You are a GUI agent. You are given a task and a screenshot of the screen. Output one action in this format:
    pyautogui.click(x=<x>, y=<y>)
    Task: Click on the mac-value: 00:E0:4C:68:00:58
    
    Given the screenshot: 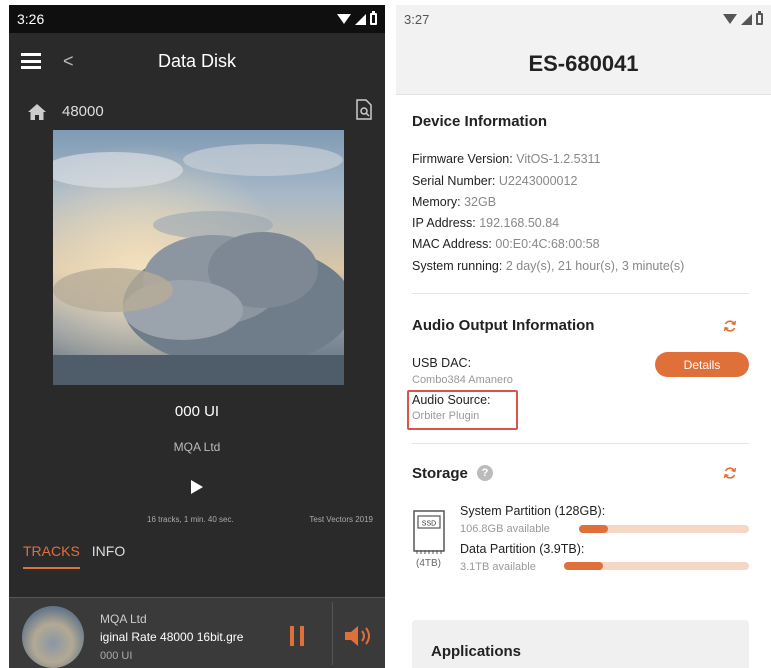 What is the action you would take?
    pyautogui.click(x=547, y=244)
    